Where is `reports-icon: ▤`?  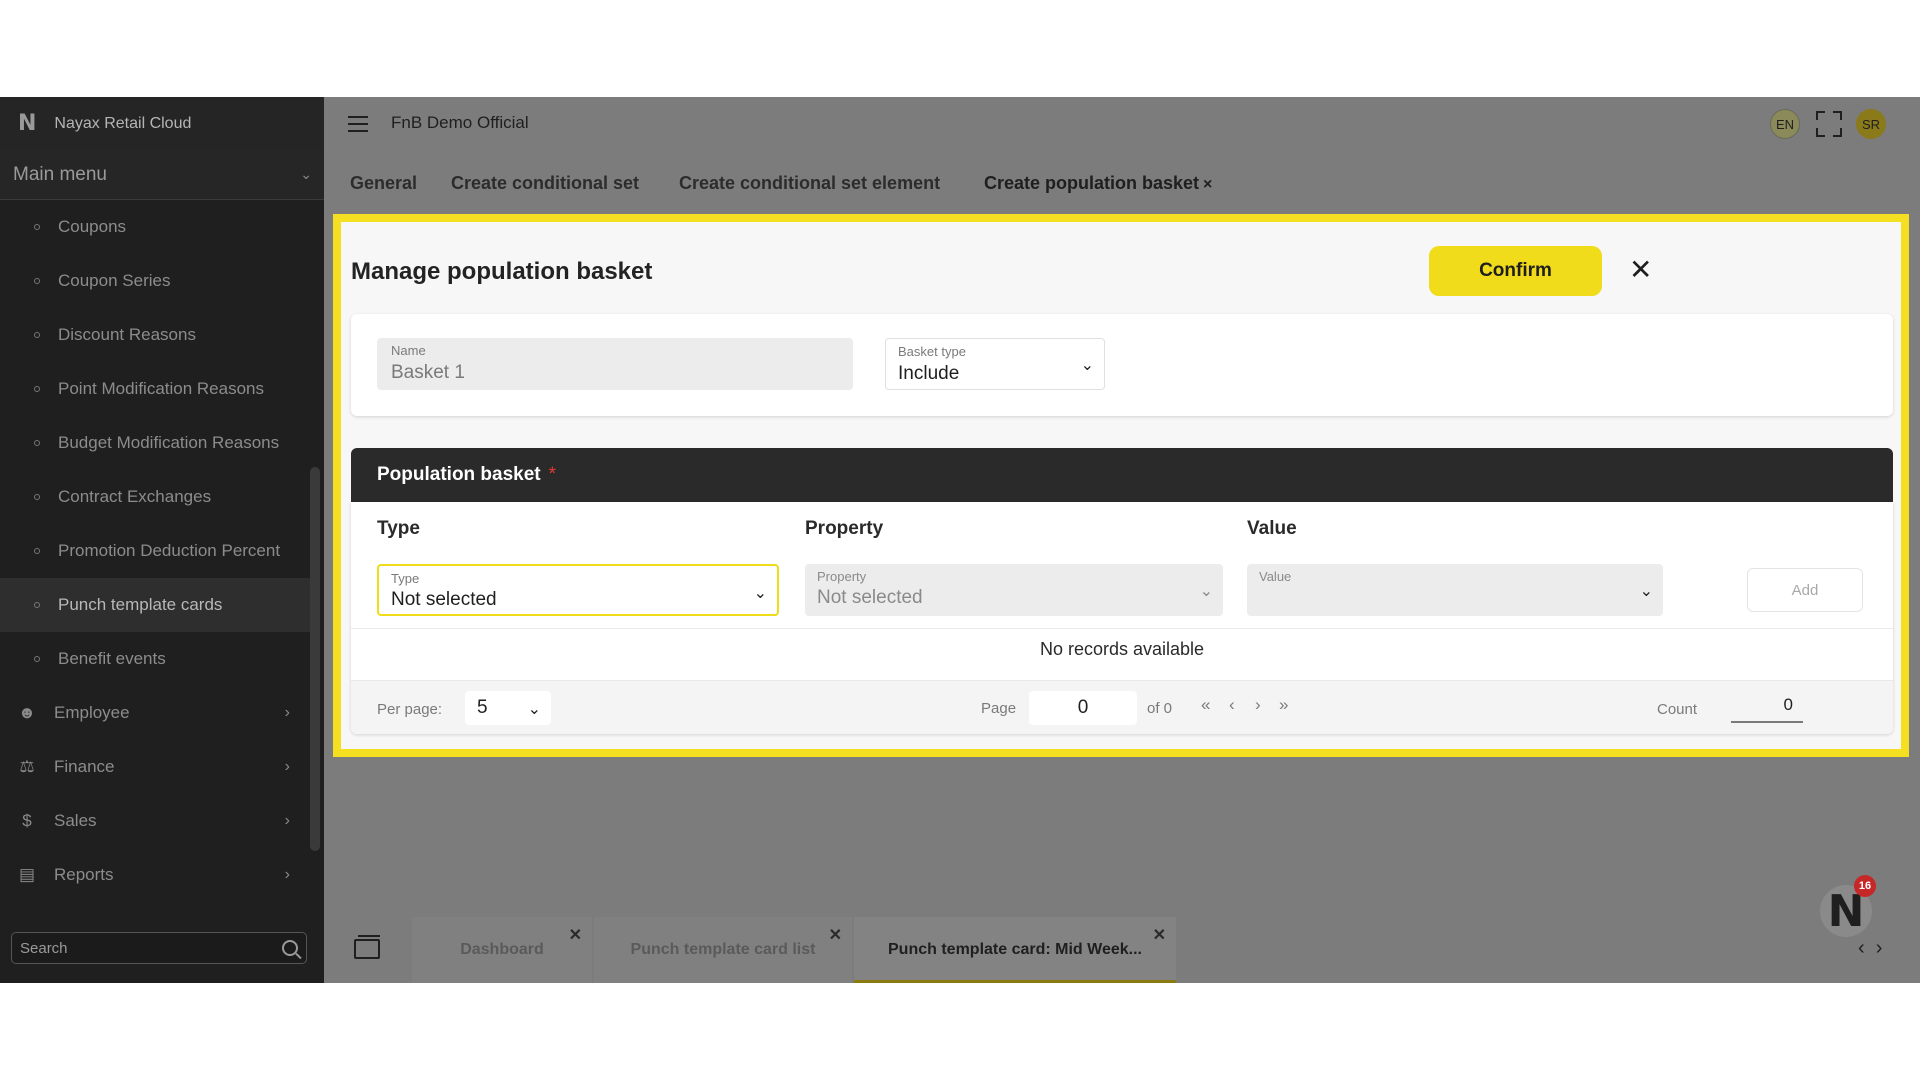
reports-icon: ▤ is located at coordinates (27, 874).